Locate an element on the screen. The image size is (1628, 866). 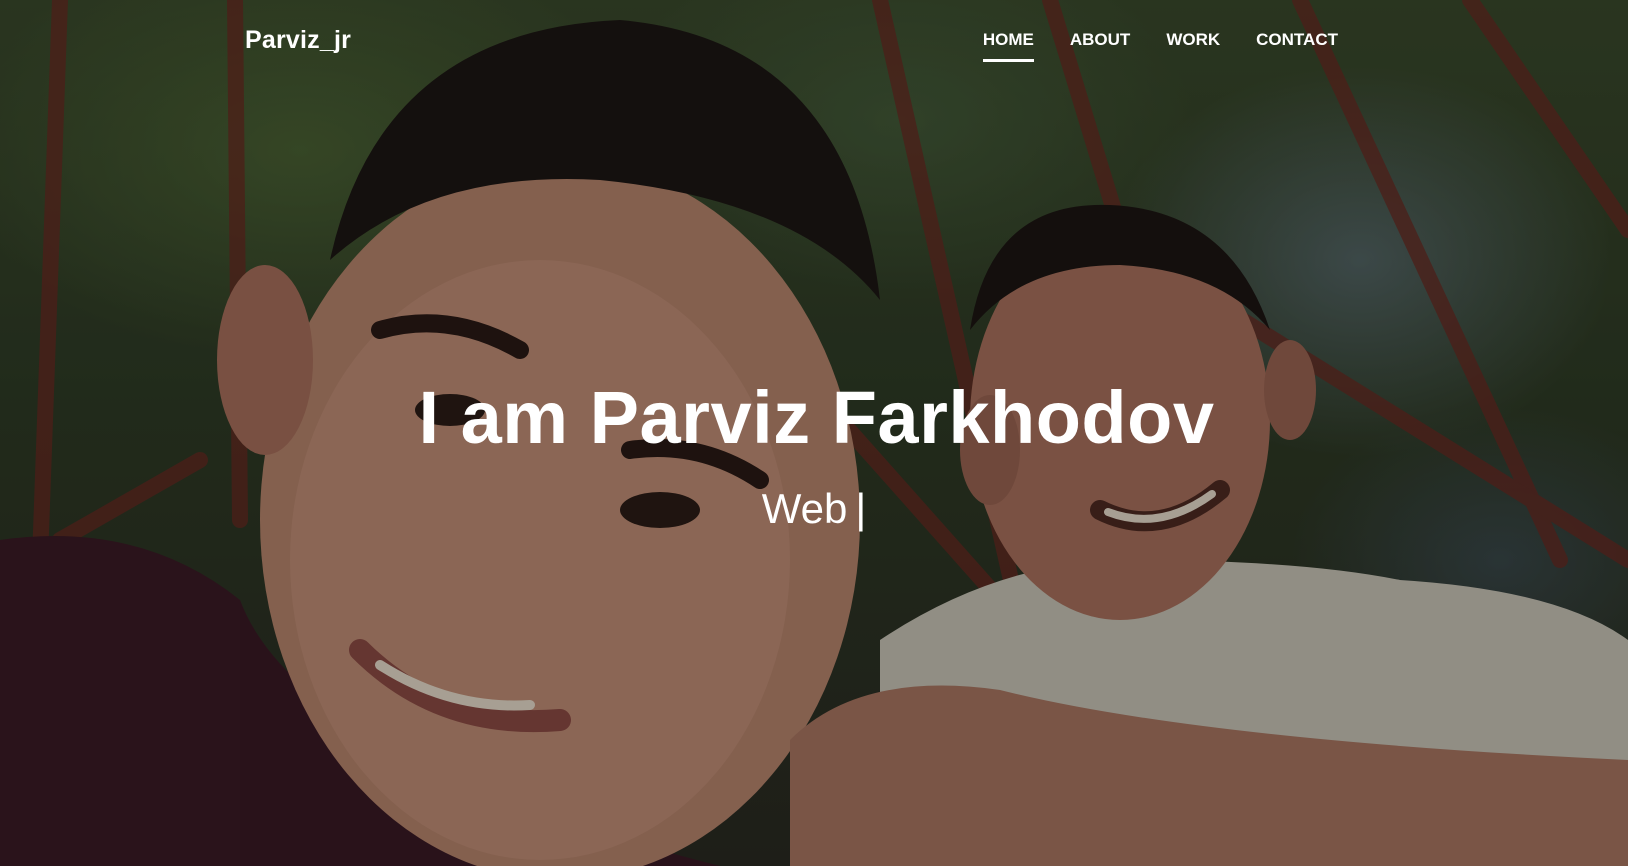
nav-item-about: ABOUT is located at coordinates (1100, 45).